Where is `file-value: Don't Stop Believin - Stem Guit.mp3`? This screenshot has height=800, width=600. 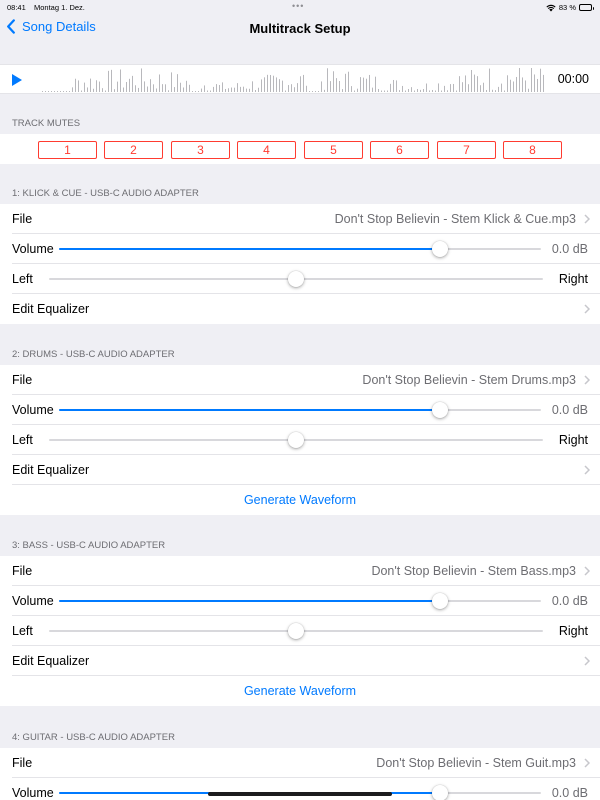 file-value: Don't Stop Believin - Stem Guit.mp3 is located at coordinates (476, 763).